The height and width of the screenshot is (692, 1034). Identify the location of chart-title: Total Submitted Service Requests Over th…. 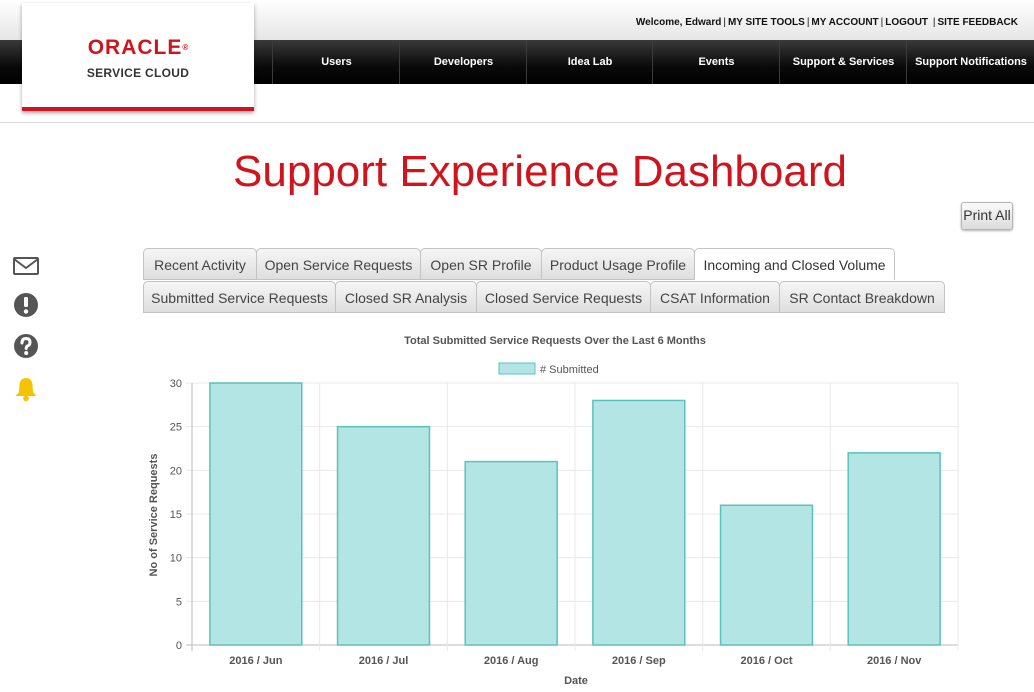
(555, 341).